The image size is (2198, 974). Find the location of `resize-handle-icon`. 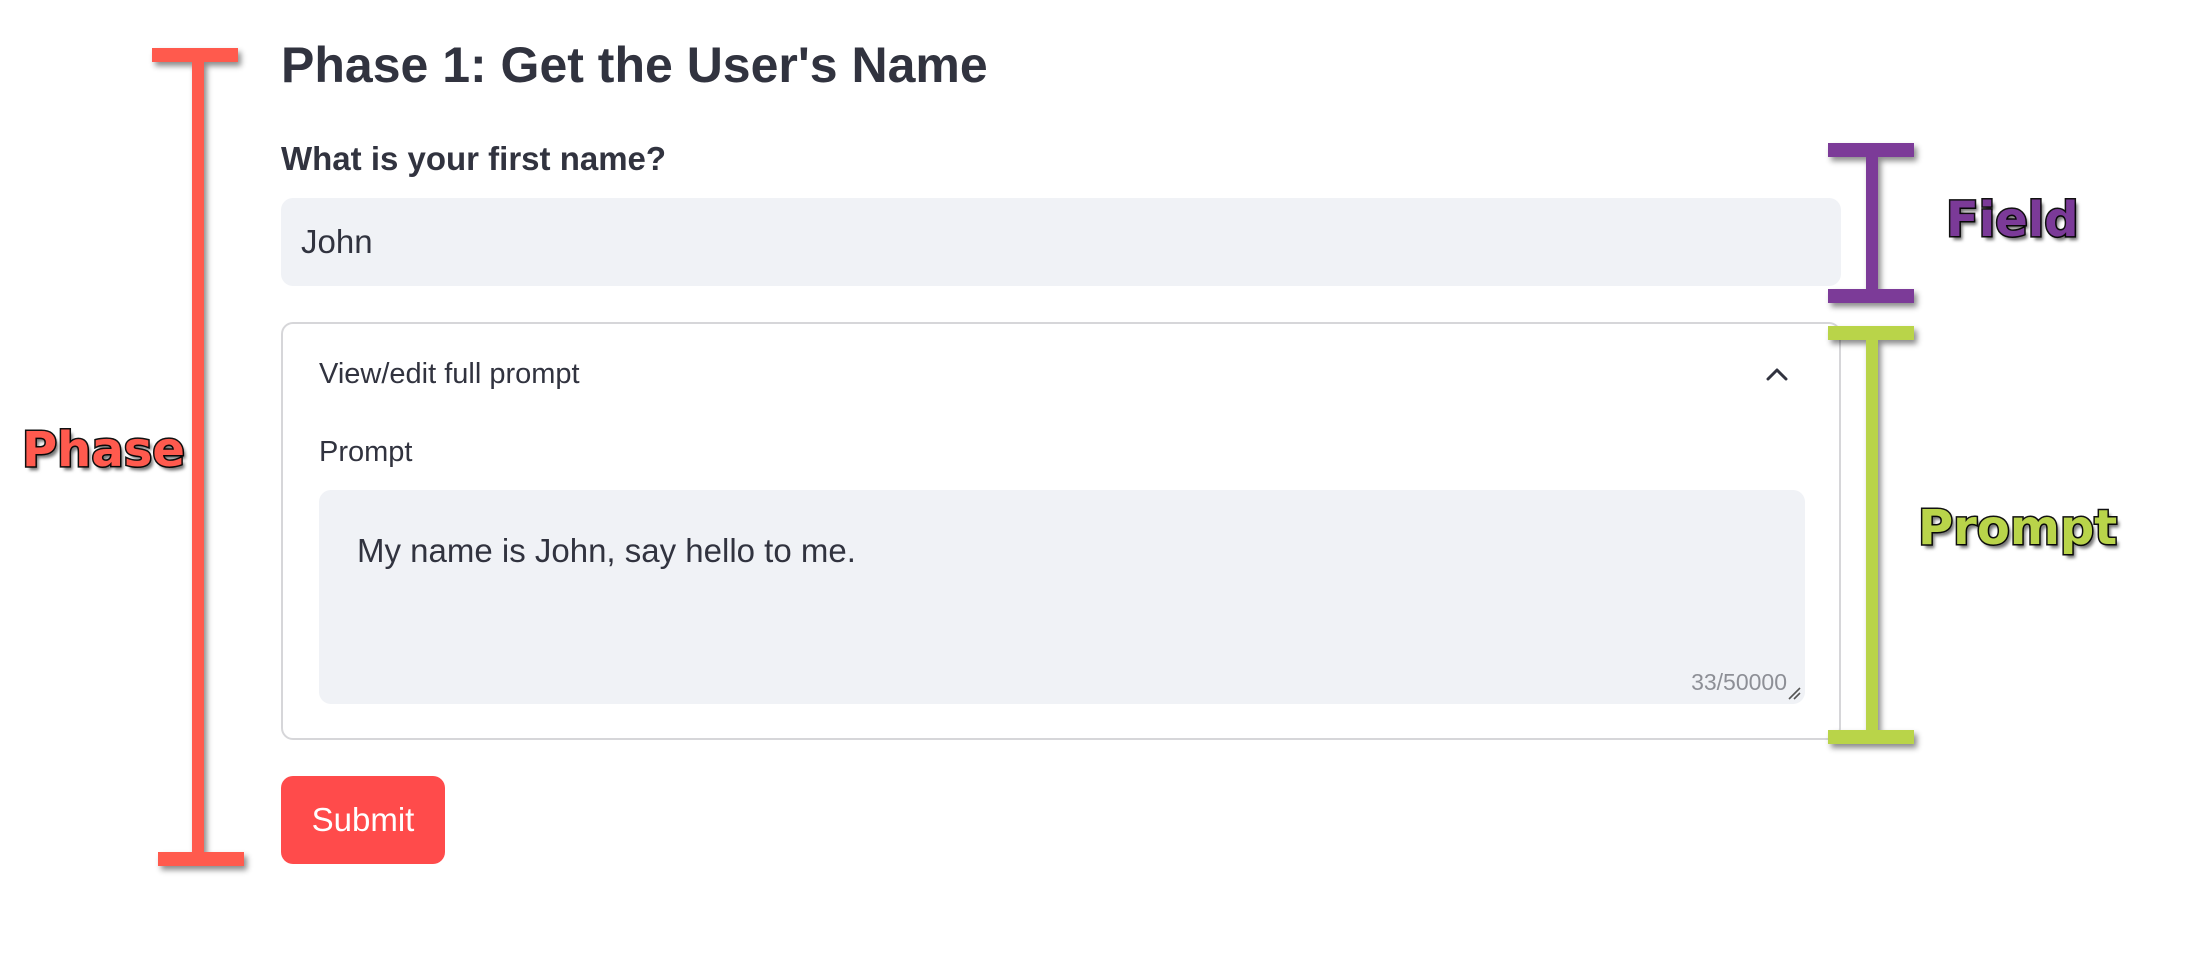

resize-handle-icon is located at coordinates (1794, 693).